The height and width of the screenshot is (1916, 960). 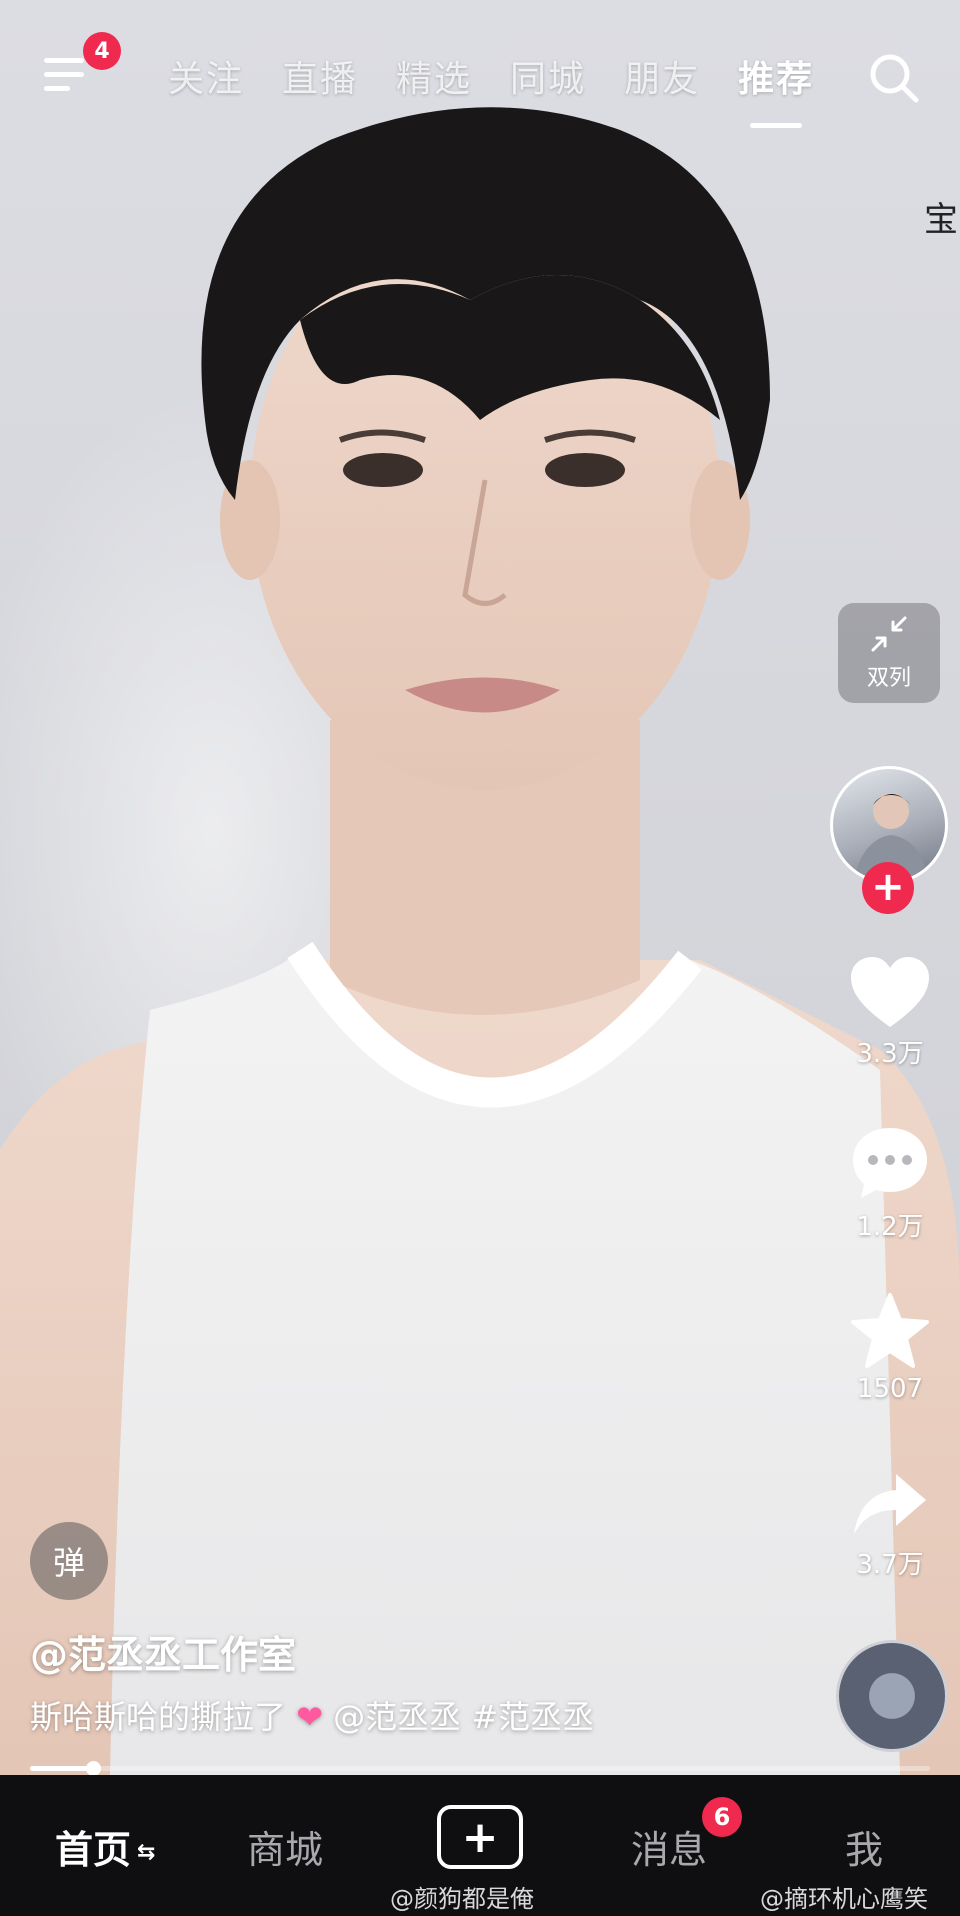 I want to click on nav-home: 首页 ⇆, so click(x=105, y=1846).